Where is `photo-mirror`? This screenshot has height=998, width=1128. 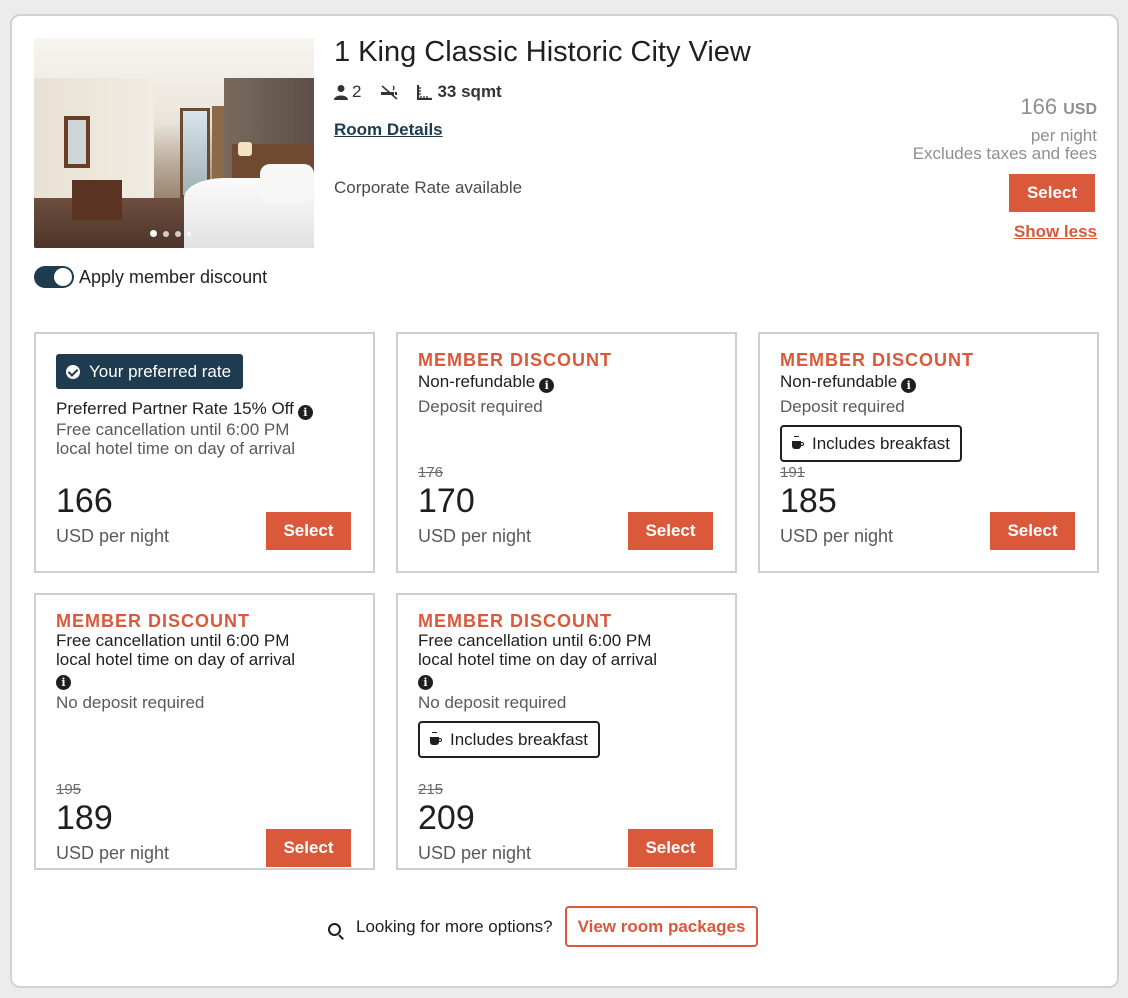 photo-mirror is located at coordinates (77, 142).